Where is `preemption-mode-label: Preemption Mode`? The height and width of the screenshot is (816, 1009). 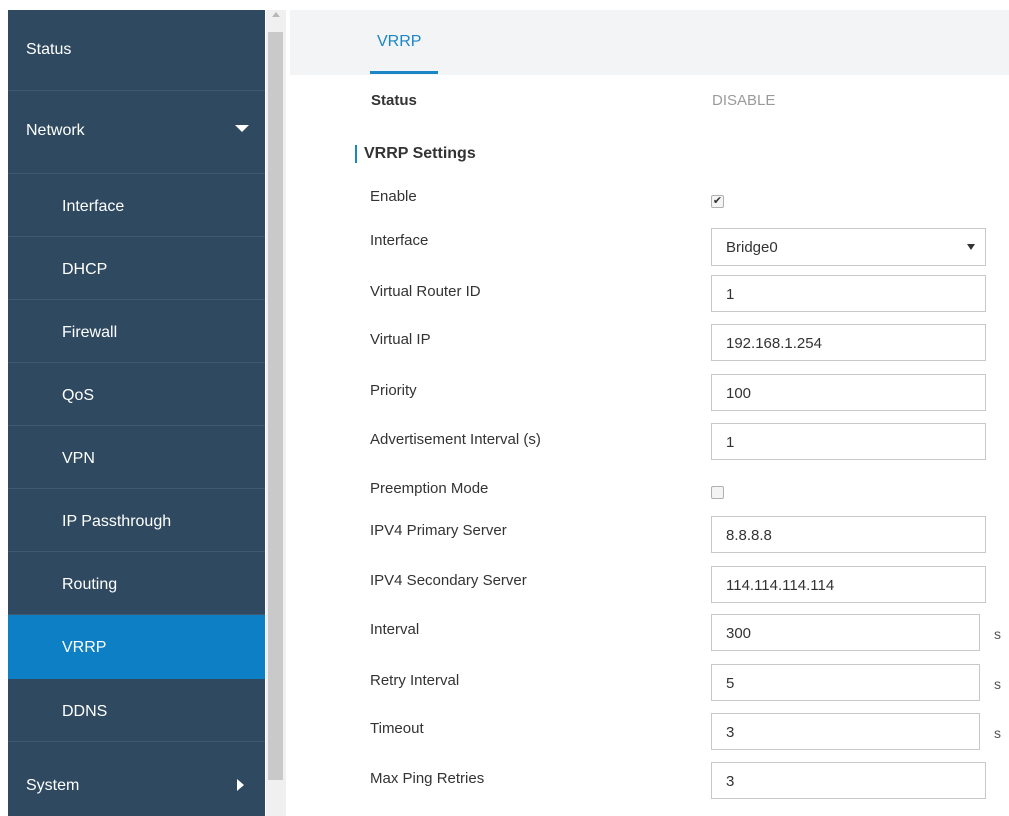 preemption-mode-label: Preemption Mode is located at coordinates (429, 488).